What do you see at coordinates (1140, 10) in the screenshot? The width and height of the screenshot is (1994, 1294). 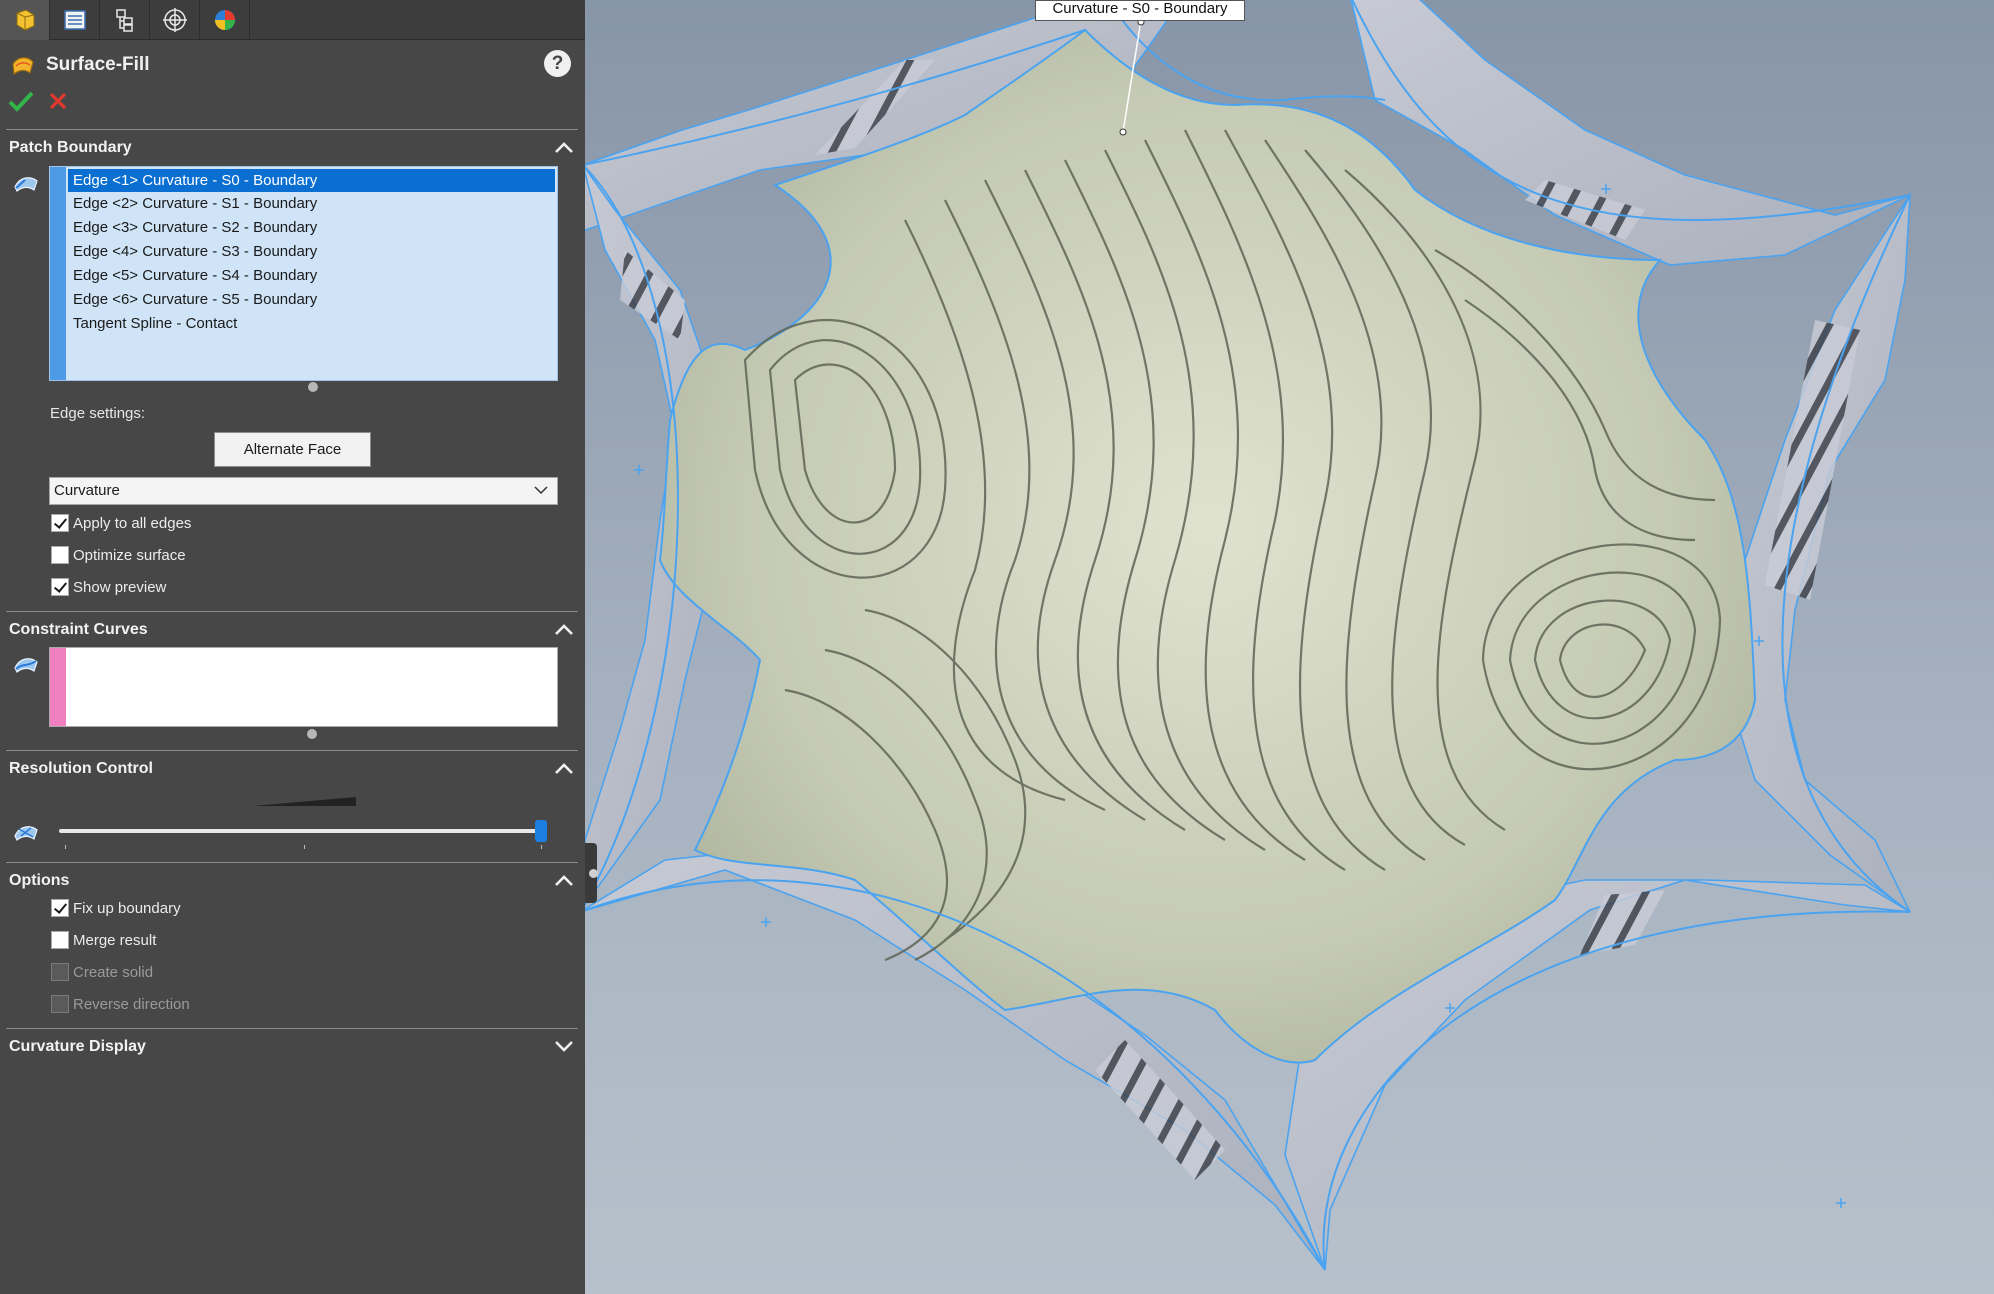 I see `edge-callout: Curvature - S0 - Boundary` at bounding box center [1140, 10].